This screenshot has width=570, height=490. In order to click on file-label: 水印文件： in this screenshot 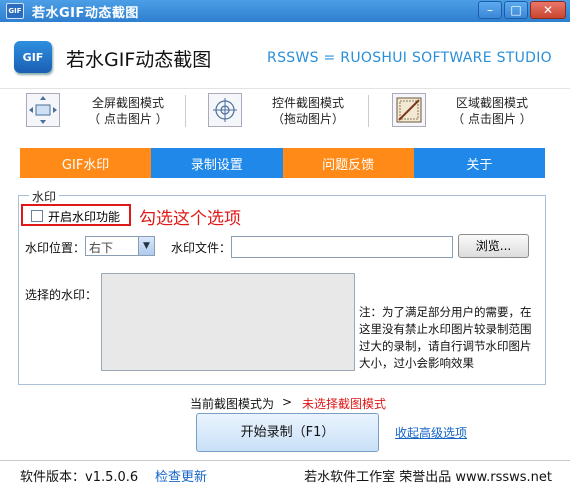, I will do `click(201, 248)`.